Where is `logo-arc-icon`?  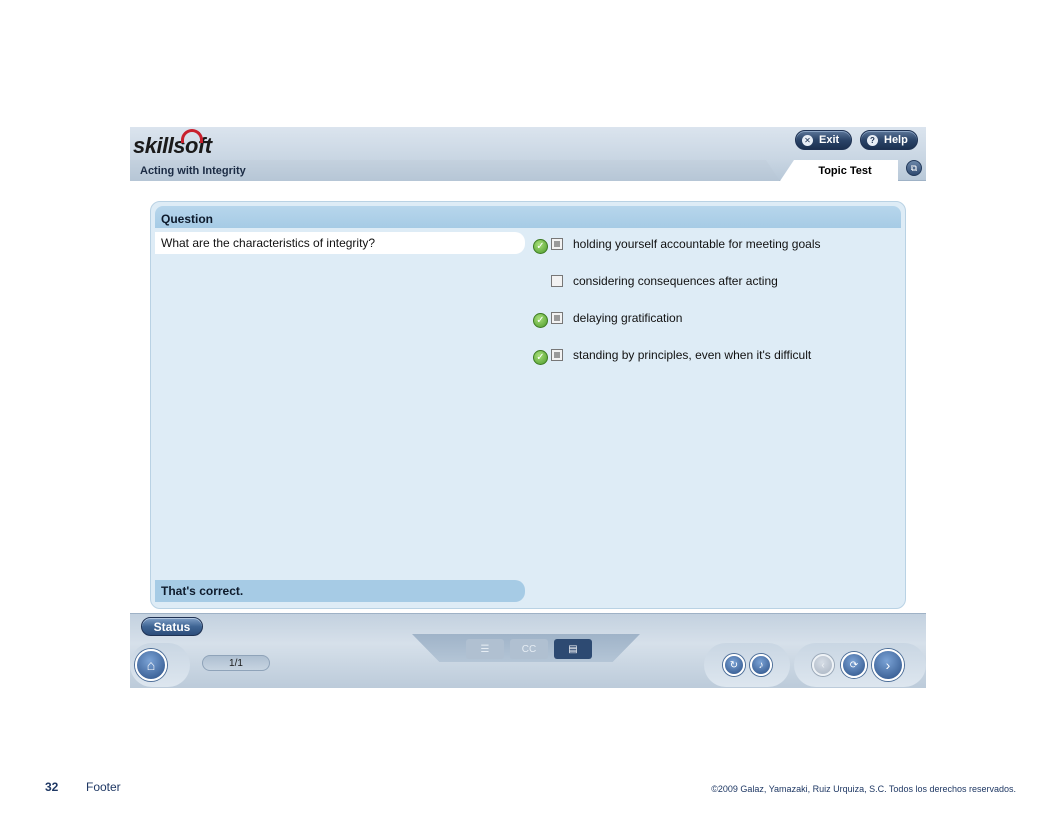
logo-arc-icon is located at coordinates (192, 136).